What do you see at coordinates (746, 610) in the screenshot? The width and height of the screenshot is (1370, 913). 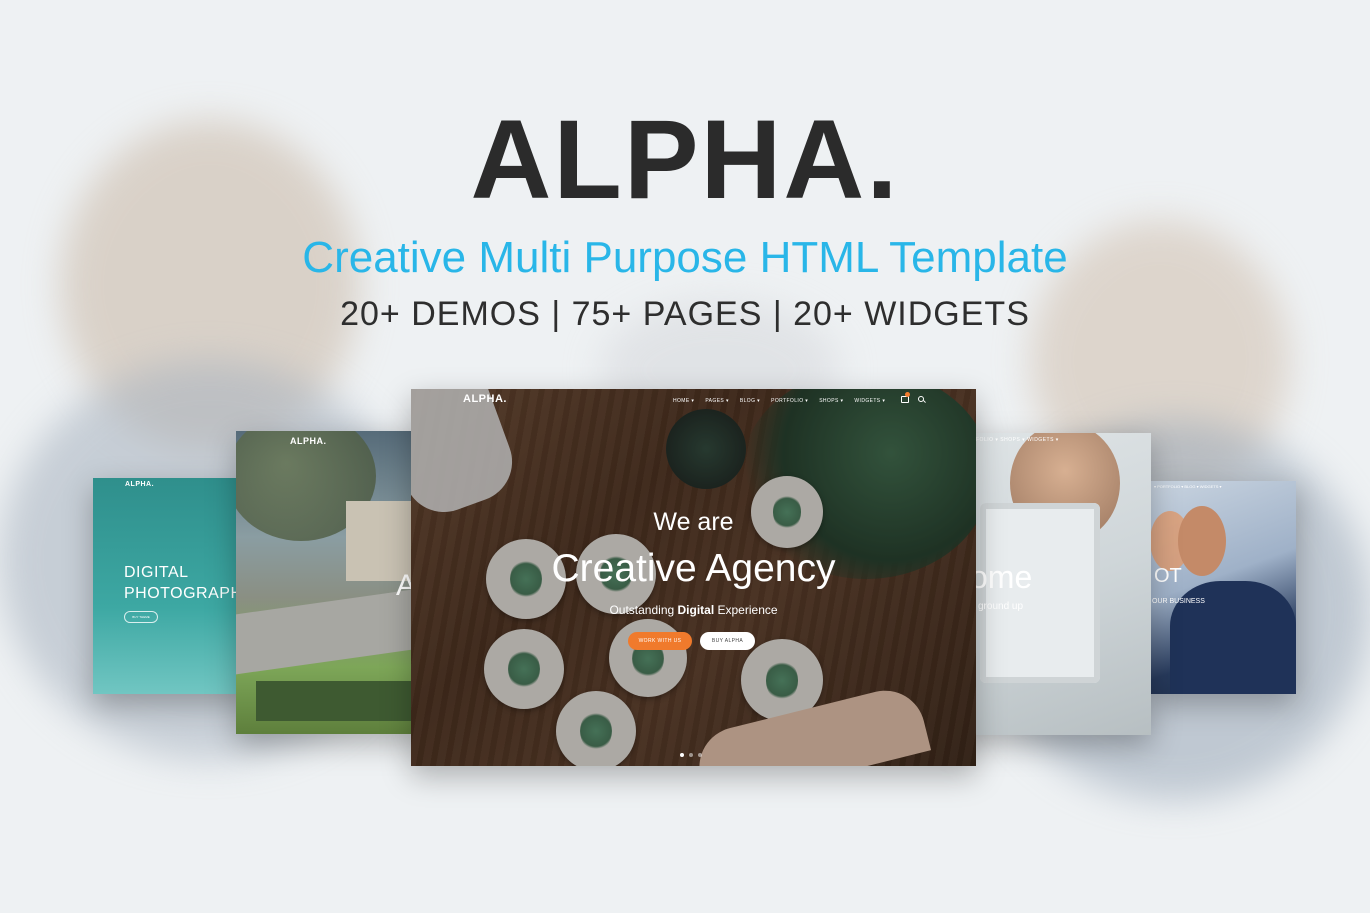 I see `subtitle-suffix: Experience` at bounding box center [746, 610].